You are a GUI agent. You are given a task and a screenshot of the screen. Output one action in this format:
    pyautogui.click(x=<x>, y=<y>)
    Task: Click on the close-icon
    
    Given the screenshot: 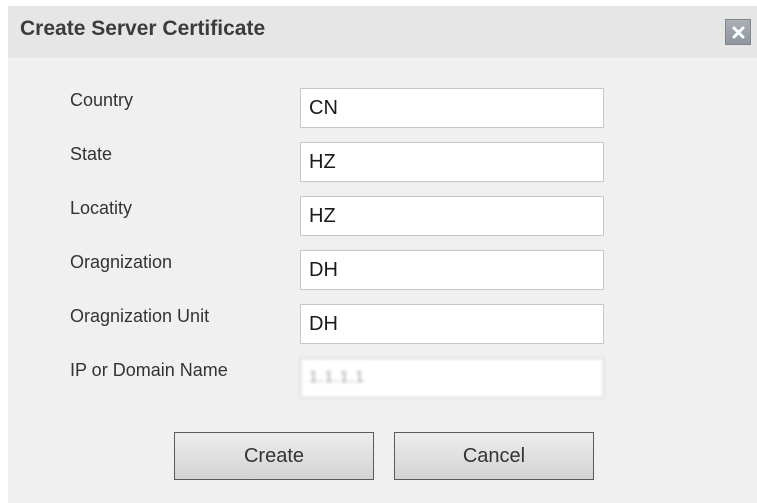 What is the action you would take?
    pyautogui.click(x=738, y=32)
    